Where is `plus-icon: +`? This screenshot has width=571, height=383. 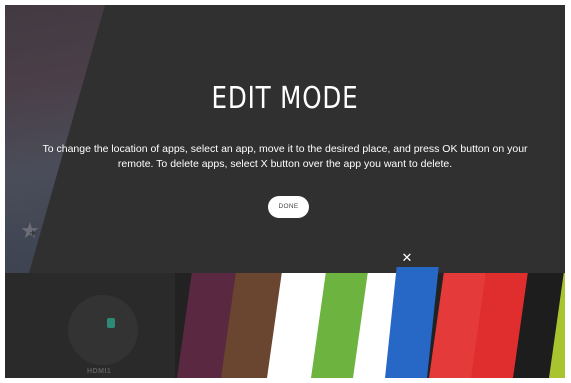 plus-icon: + is located at coordinates (33, 234).